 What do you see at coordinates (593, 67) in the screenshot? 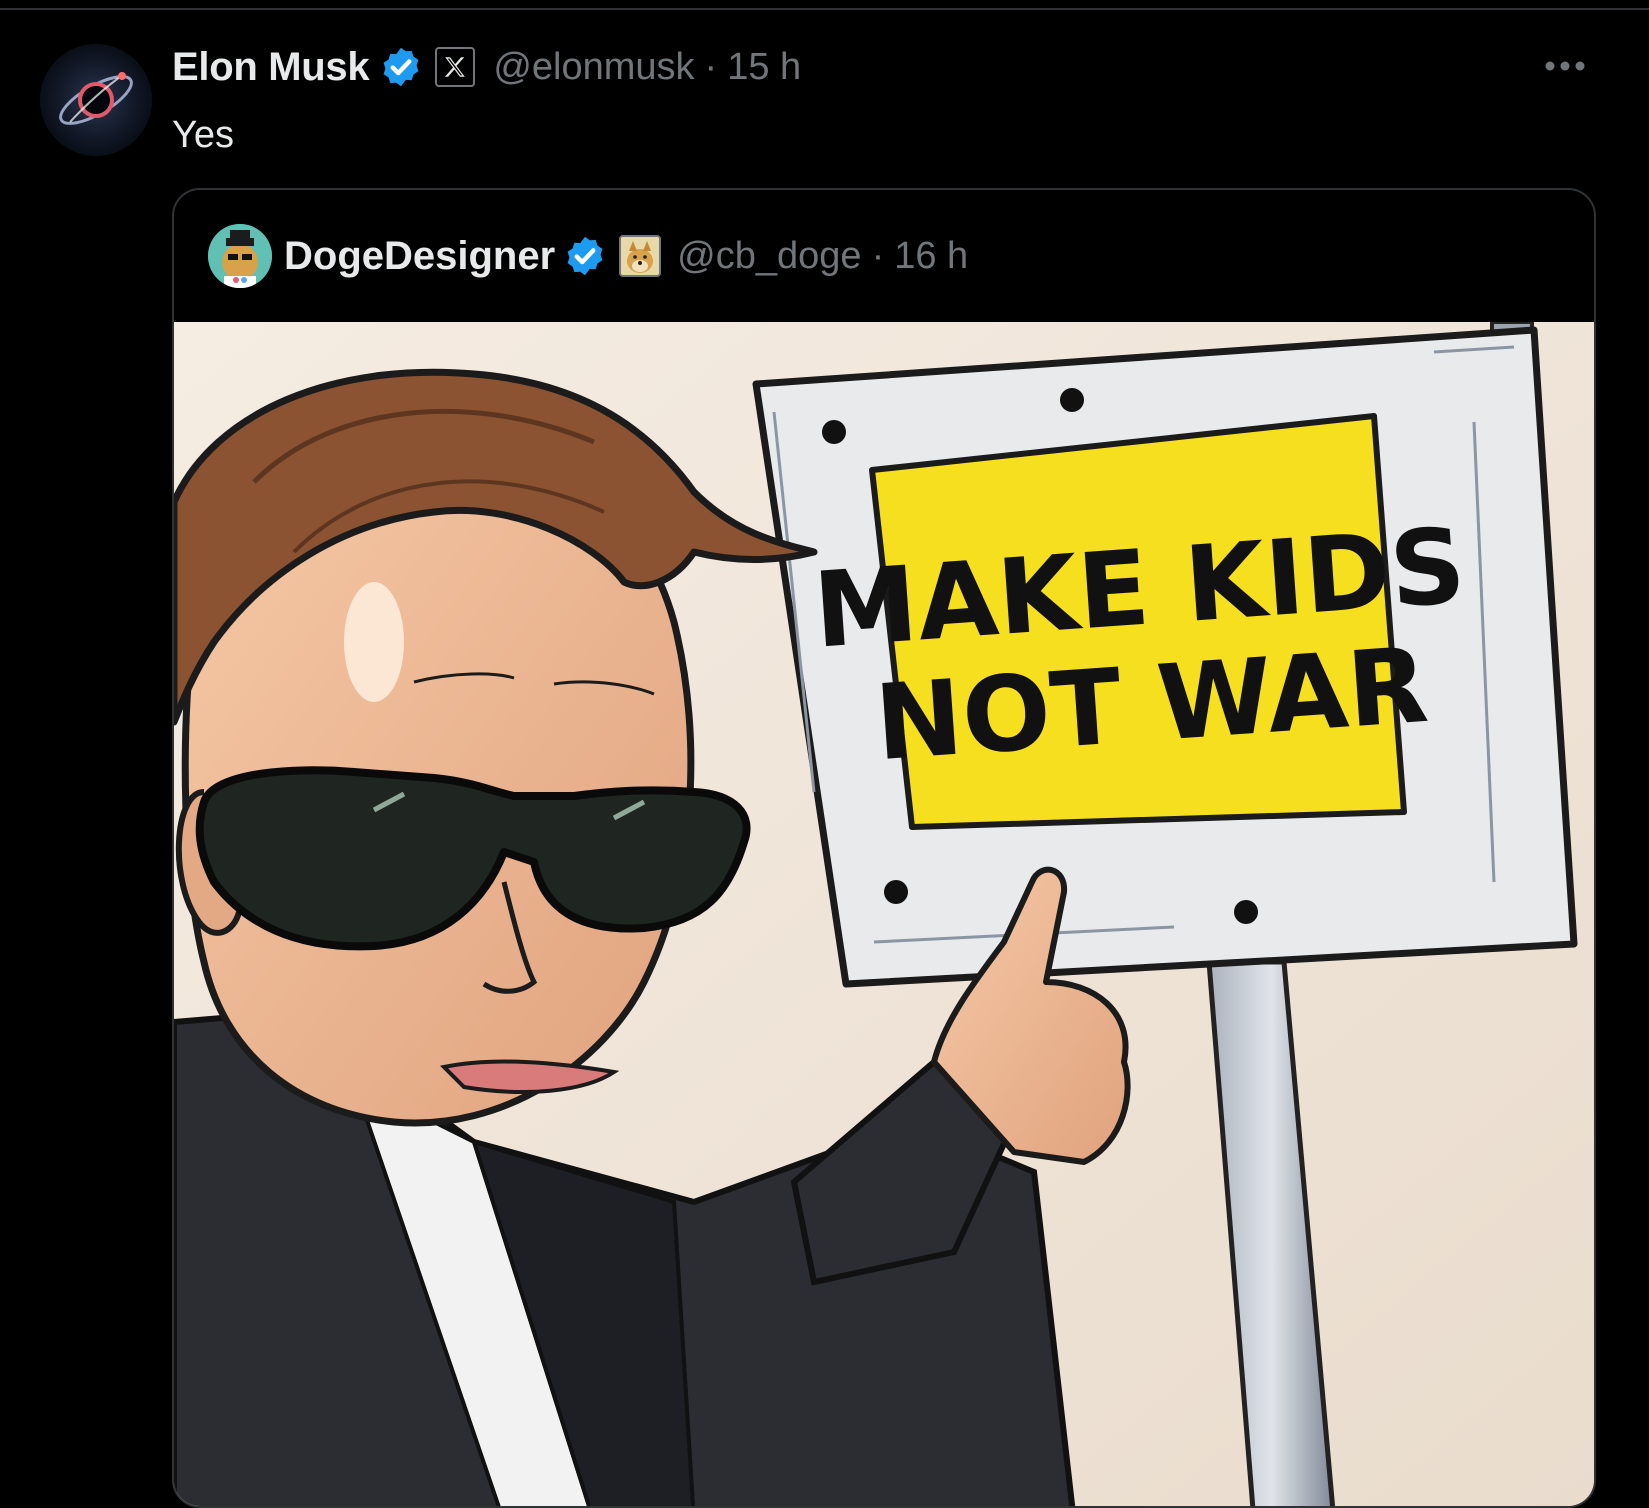
I see `author-handle: @elonmusk` at bounding box center [593, 67].